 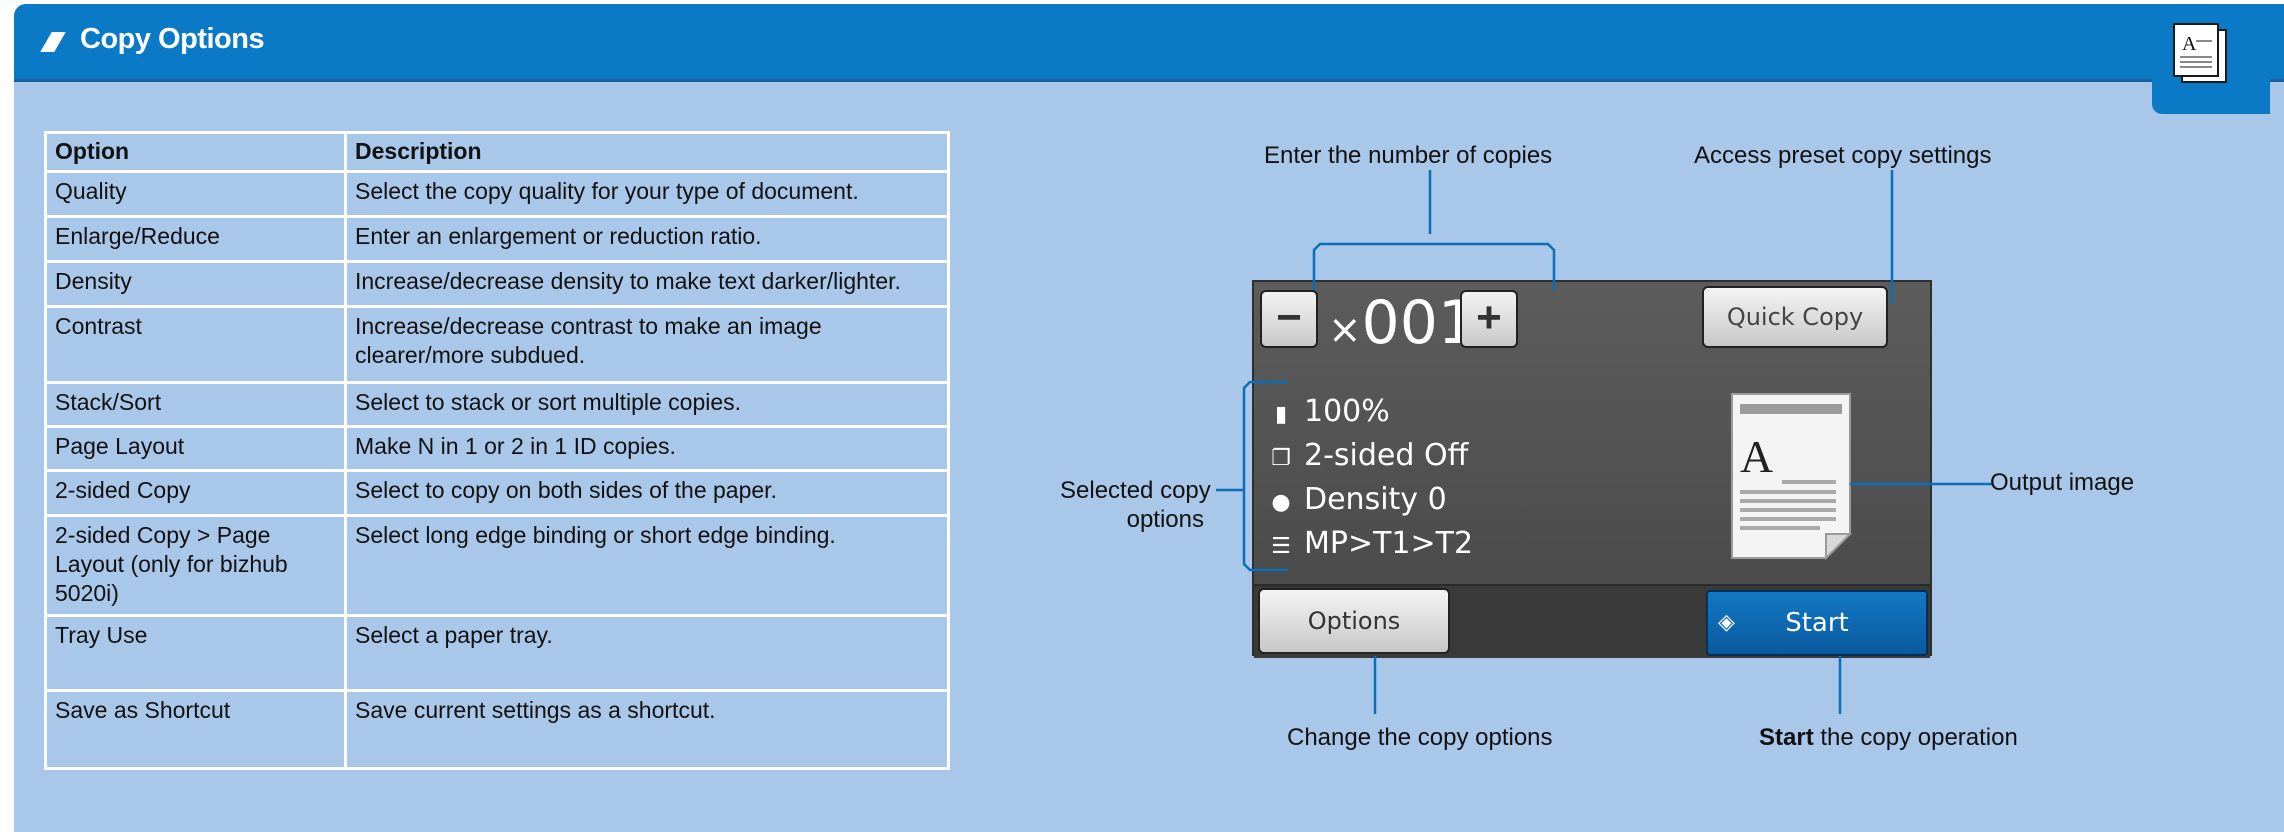 What do you see at coordinates (1345, 330) in the screenshot?
I see `copies-multiplier: ×` at bounding box center [1345, 330].